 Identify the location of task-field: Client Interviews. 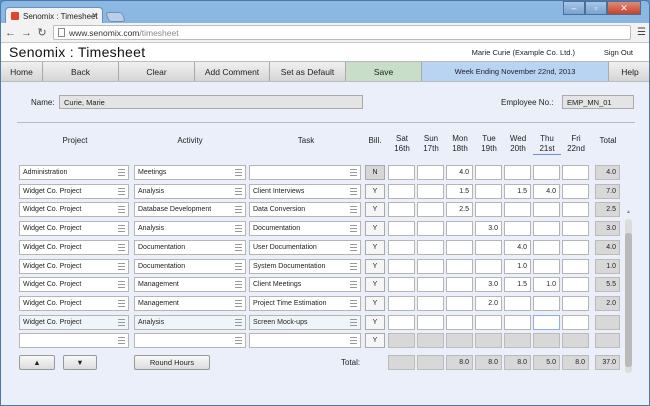
(305, 191).